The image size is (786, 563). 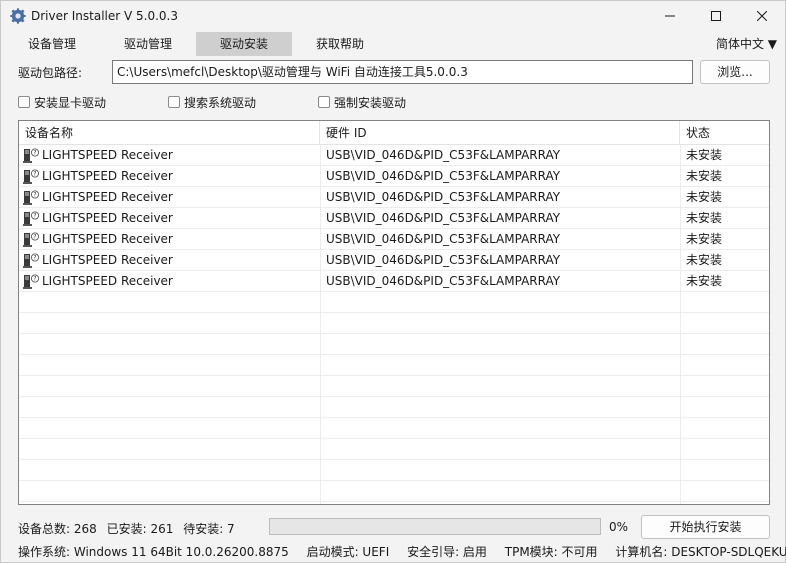 What do you see at coordinates (340, 44) in the screenshot?
I see `tab-get-help: 获取帮助` at bounding box center [340, 44].